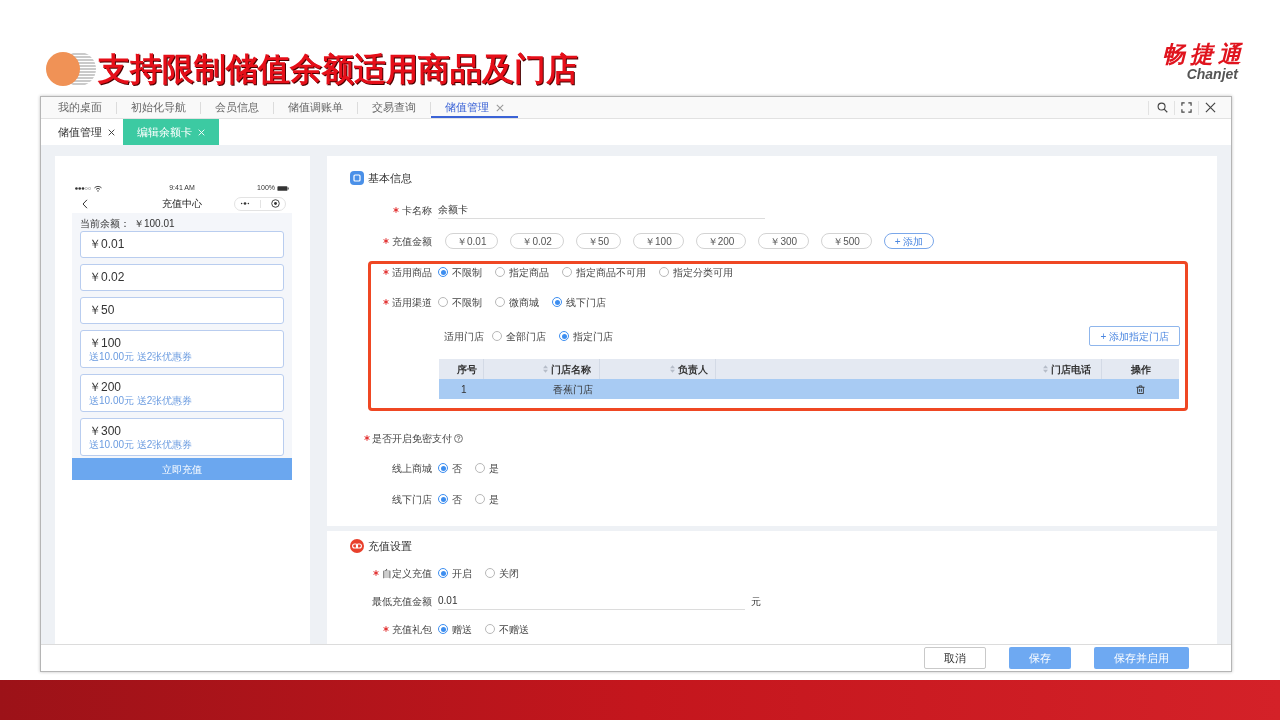 The height and width of the screenshot is (720, 1280). Describe the element at coordinates (107, 277) in the screenshot. I see `option-amount: ￥0.02` at that location.